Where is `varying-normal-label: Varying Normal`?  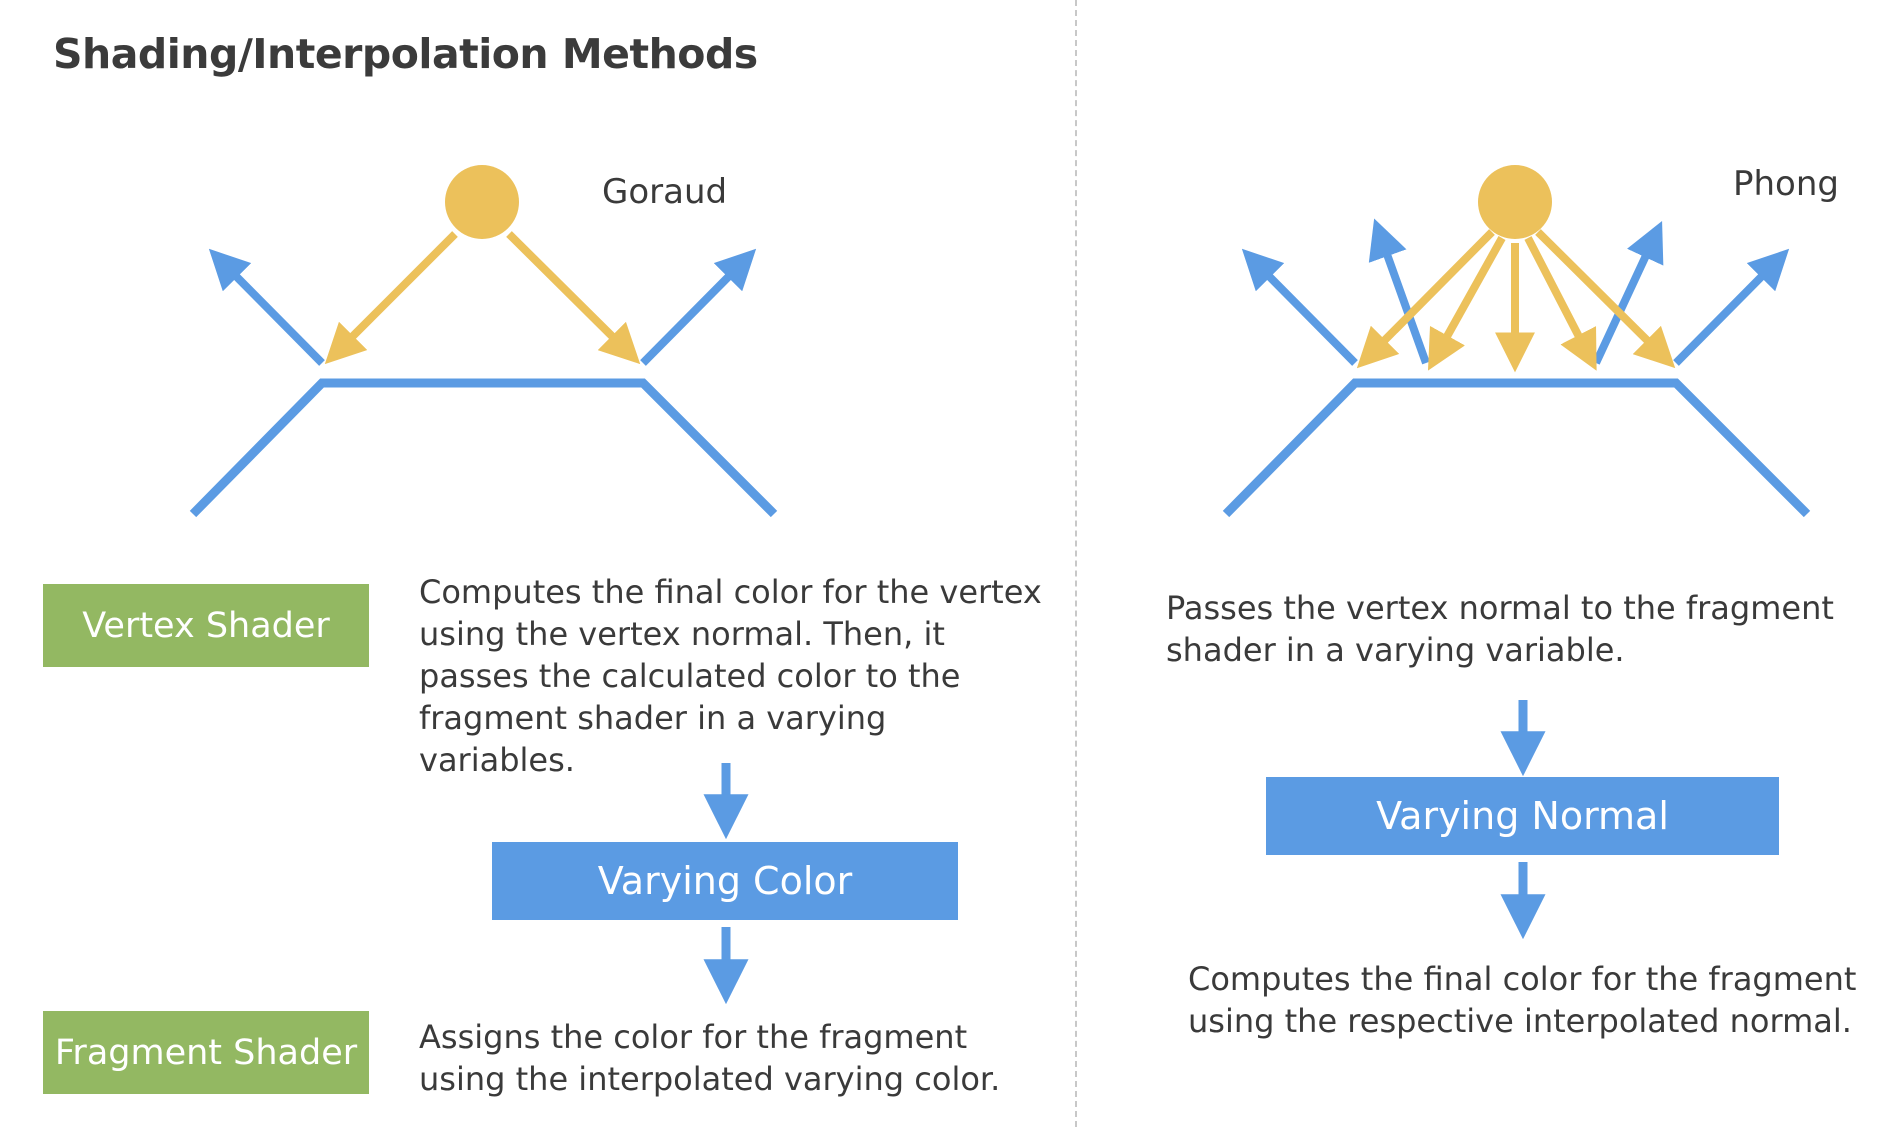
varying-normal-label: Varying Normal is located at coordinates (1522, 816).